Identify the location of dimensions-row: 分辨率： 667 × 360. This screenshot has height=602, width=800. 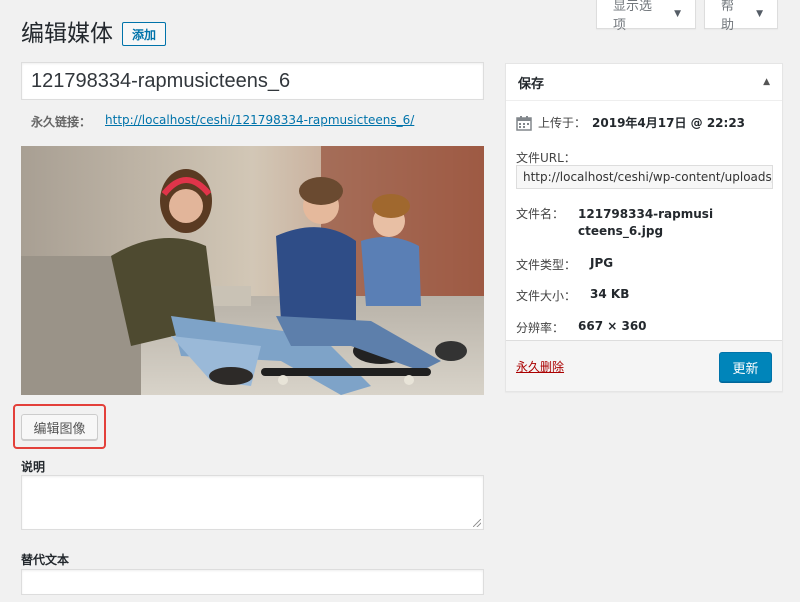
(581, 327).